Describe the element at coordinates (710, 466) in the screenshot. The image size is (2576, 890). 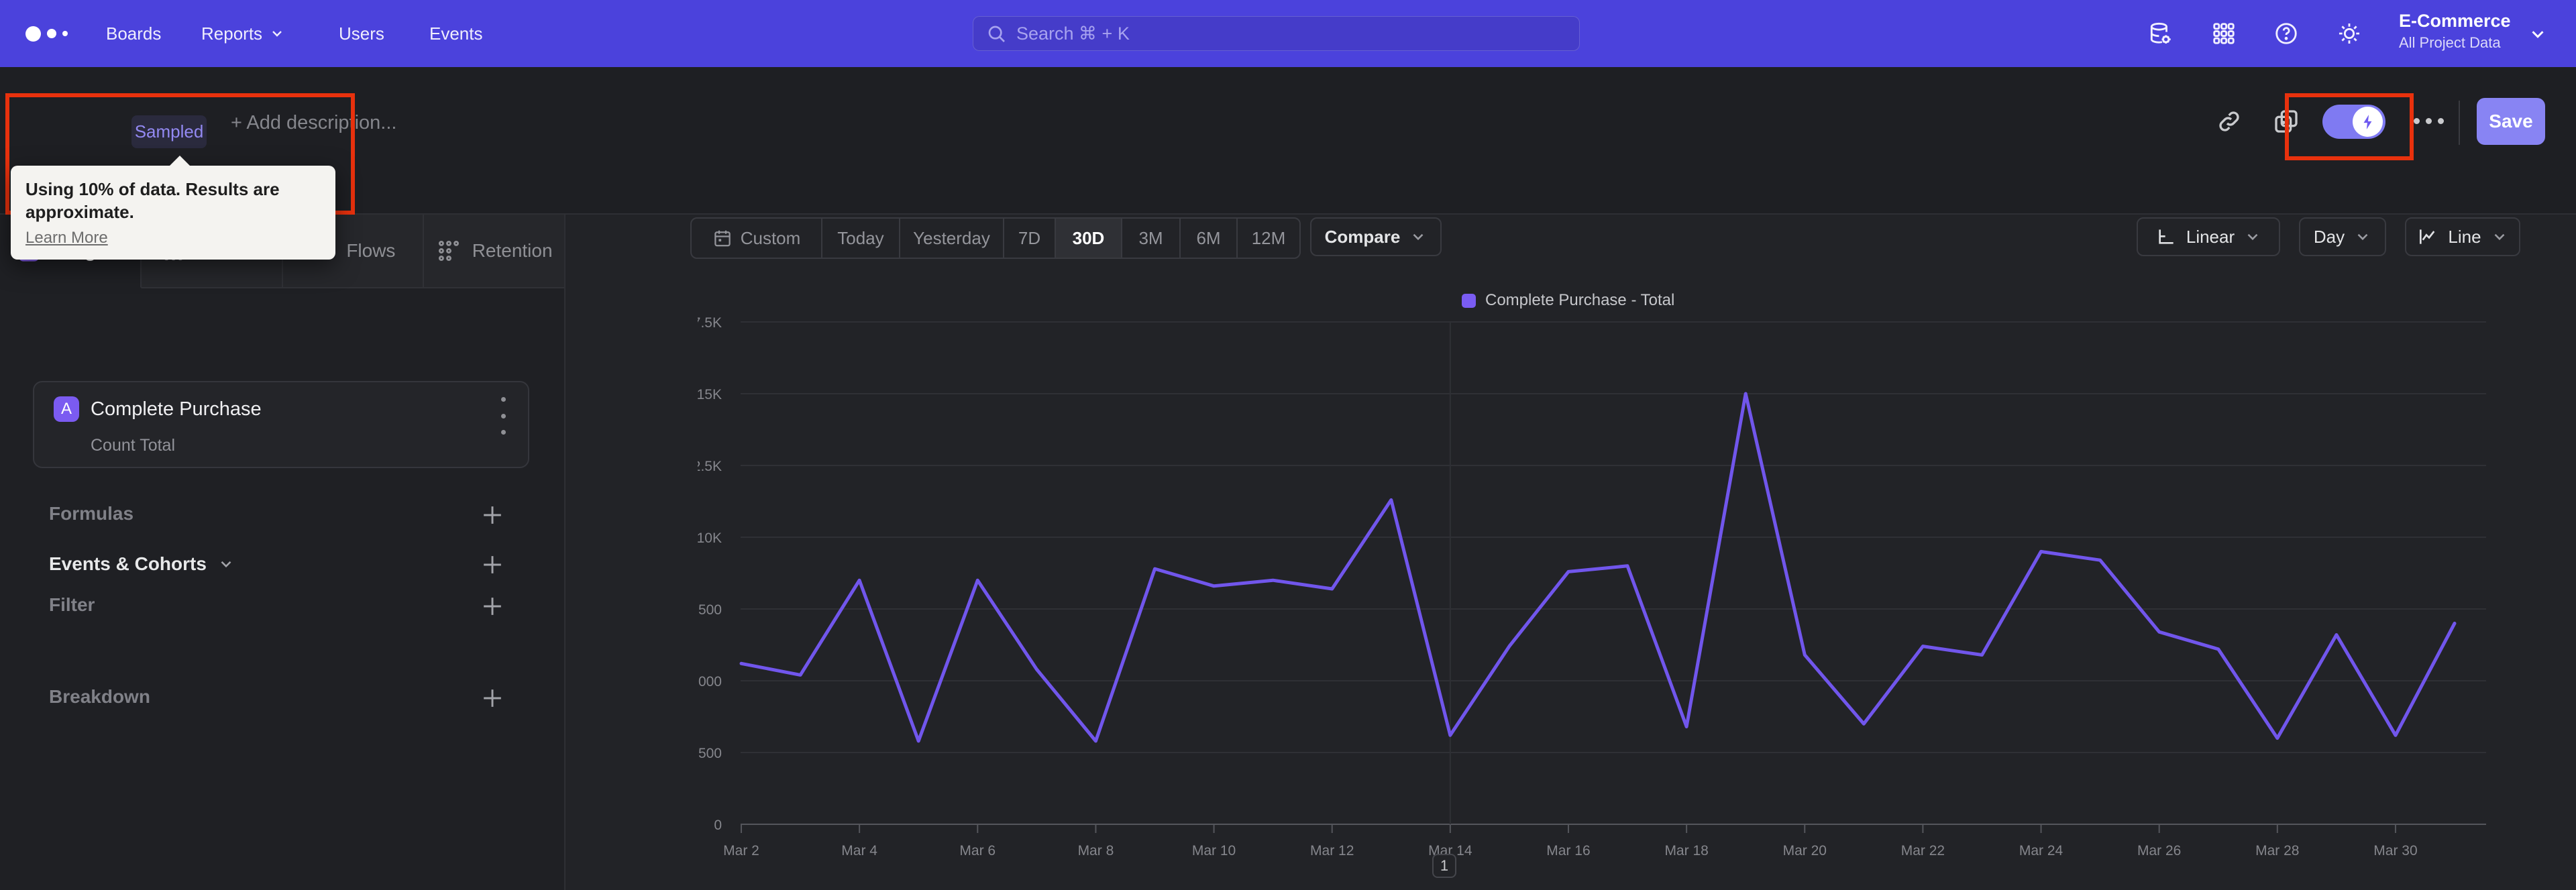
I see `y-axis-label: 12.5K` at that location.